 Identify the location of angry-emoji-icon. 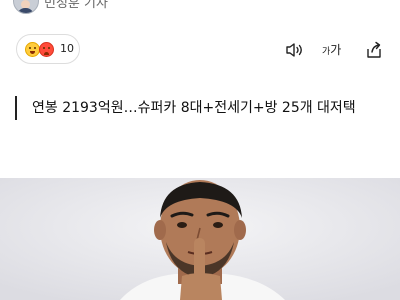
(46, 49).